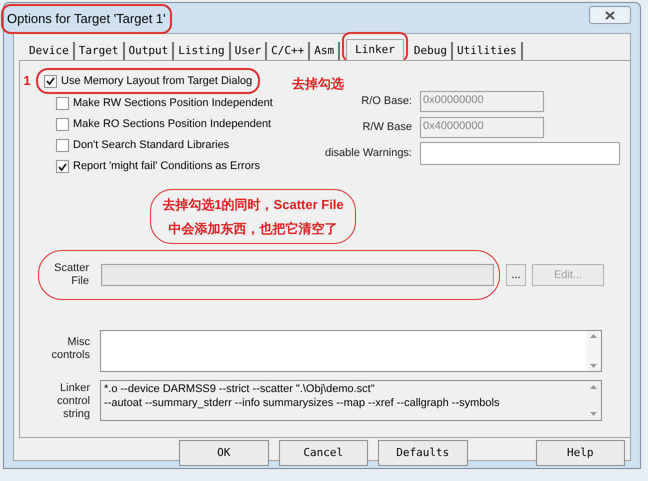 This screenshot has width=648, height=481. I want to click on field-label: Linker control string, so click(73, 401).